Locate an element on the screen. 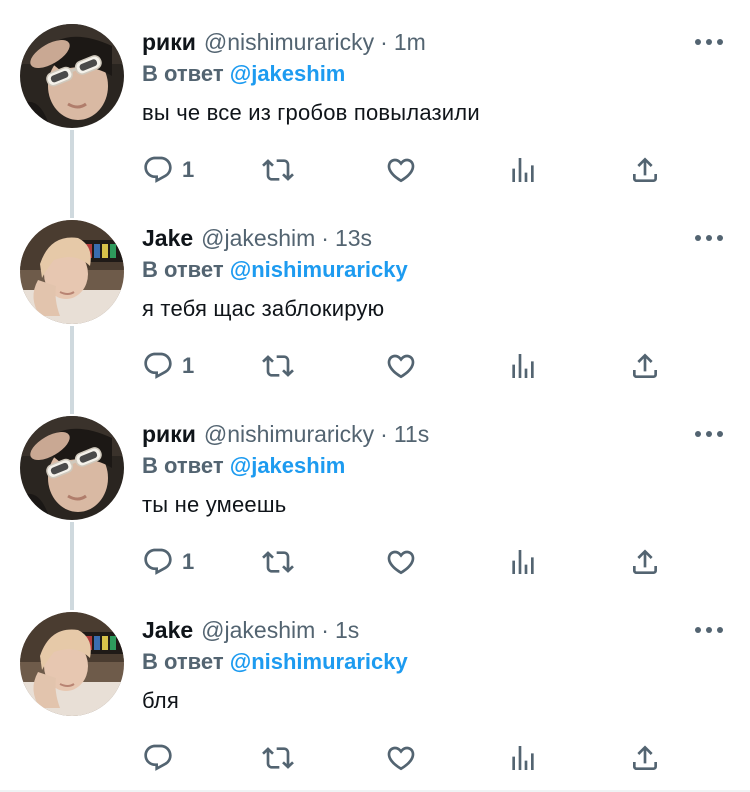  tweet-header: рики @nishimuraricky · 11s is located at coordinates (285, 434).